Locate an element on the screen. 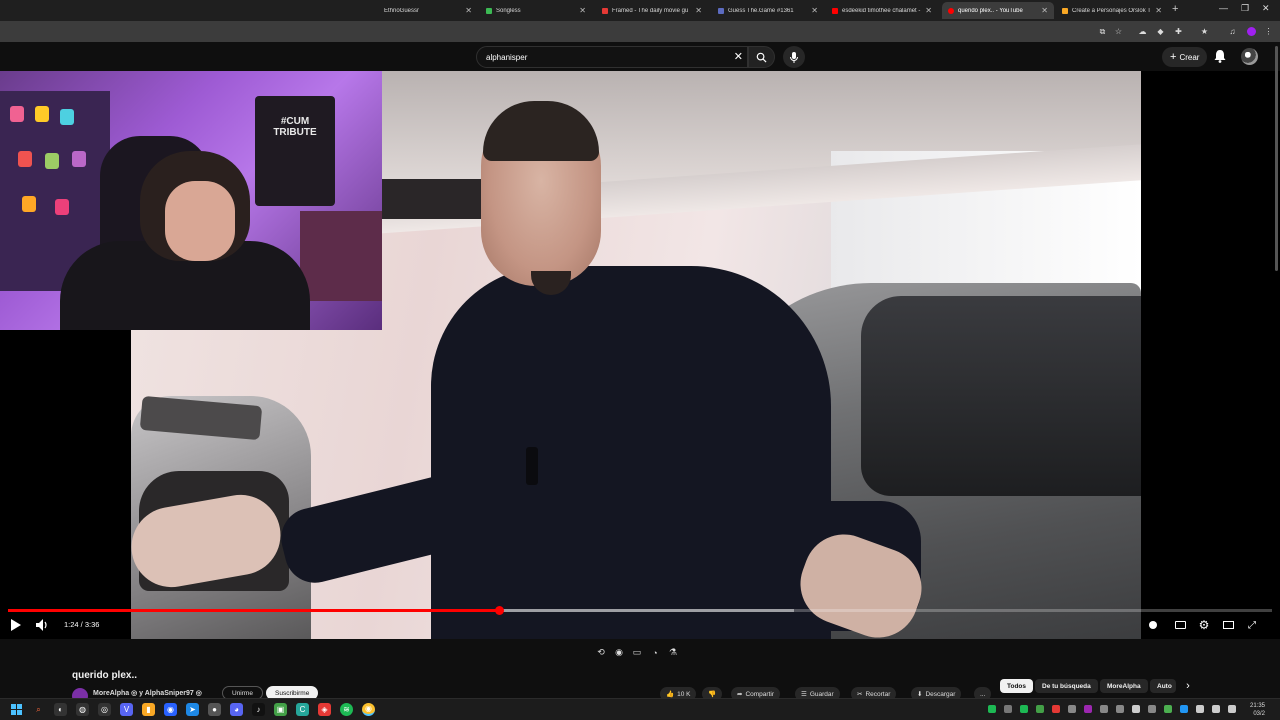  volume-tray-icon is located at coordinates (1216, 709).